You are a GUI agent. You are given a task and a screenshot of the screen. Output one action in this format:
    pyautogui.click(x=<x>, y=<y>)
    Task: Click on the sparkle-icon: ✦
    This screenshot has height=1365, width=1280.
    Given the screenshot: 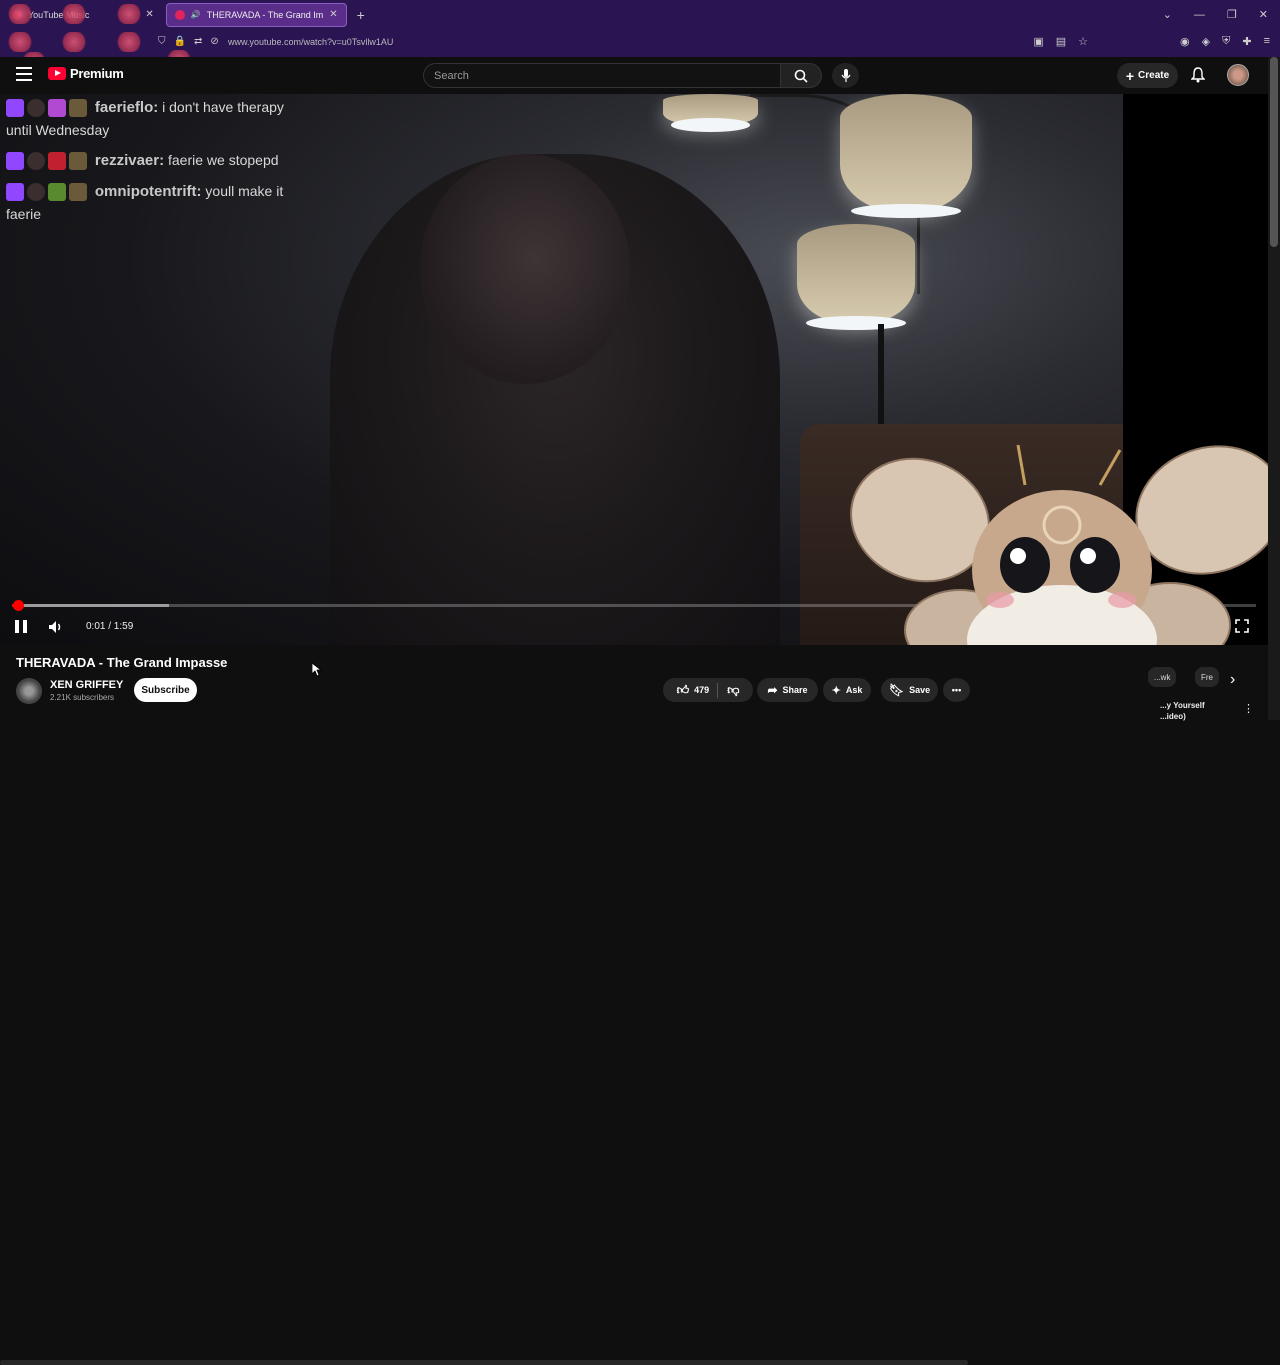 What is the action you would take?
    pyautogui.click(x=836, y=690)
    